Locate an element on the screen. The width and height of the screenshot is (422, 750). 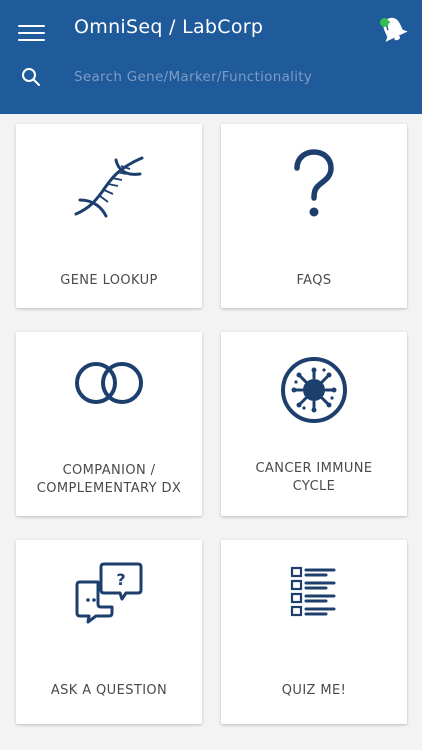
companion-dx-label-line2: COMPLEMENTARY DX is located at coordinates (109, 488).